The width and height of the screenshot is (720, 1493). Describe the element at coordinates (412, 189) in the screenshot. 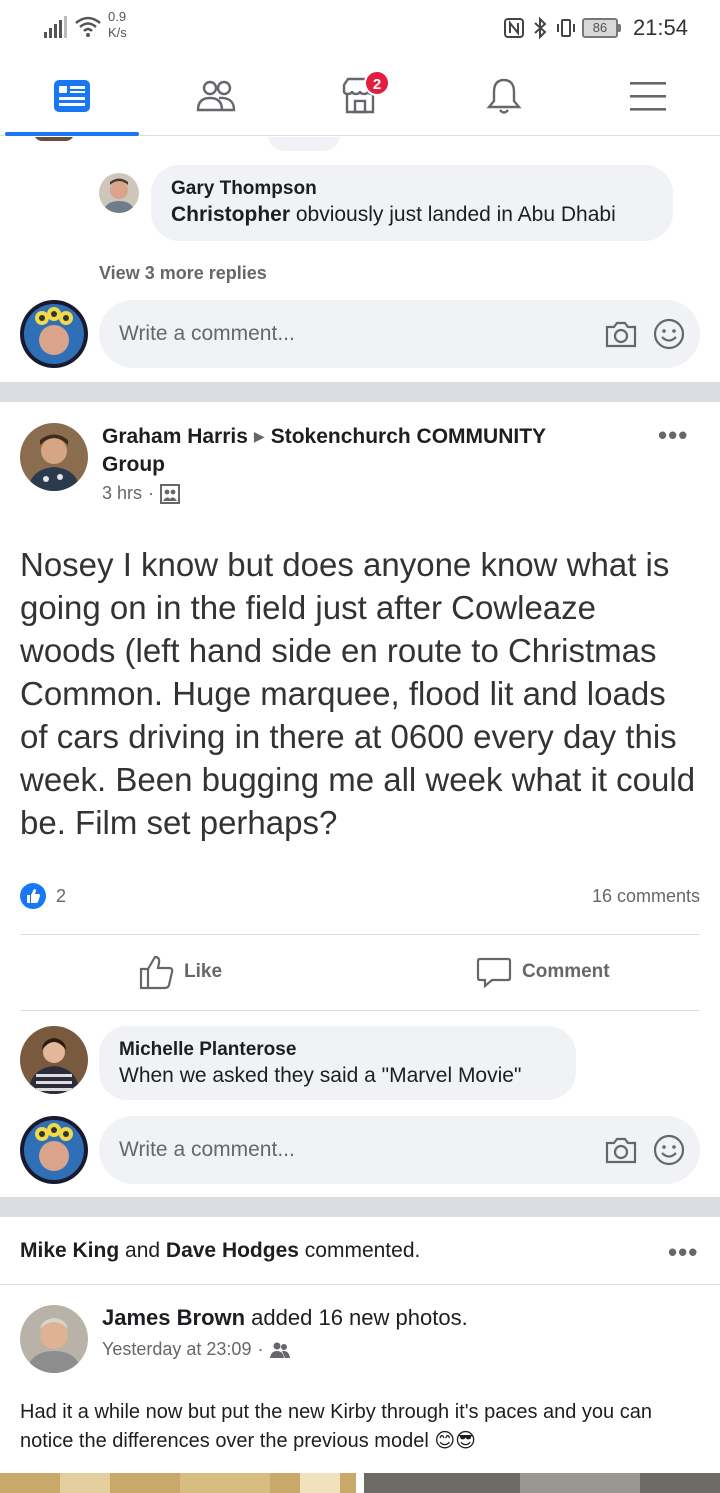

I see `comment-author: Gary Thompson` at that location.